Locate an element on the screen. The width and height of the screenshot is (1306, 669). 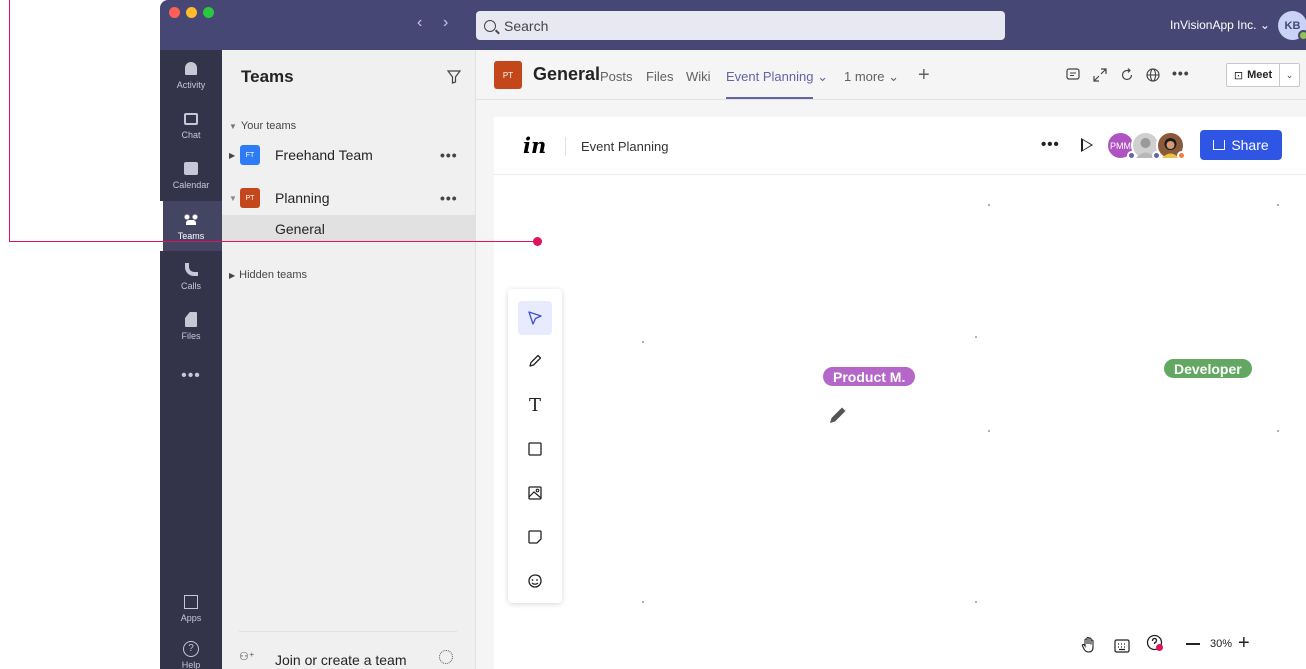
sticky-note-tool-button is located at coordinates (535, 537).